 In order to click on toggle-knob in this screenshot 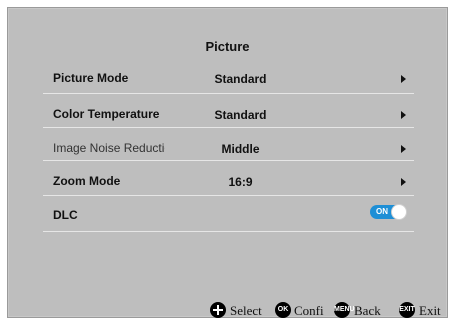, I will do `click(399, 212)`.